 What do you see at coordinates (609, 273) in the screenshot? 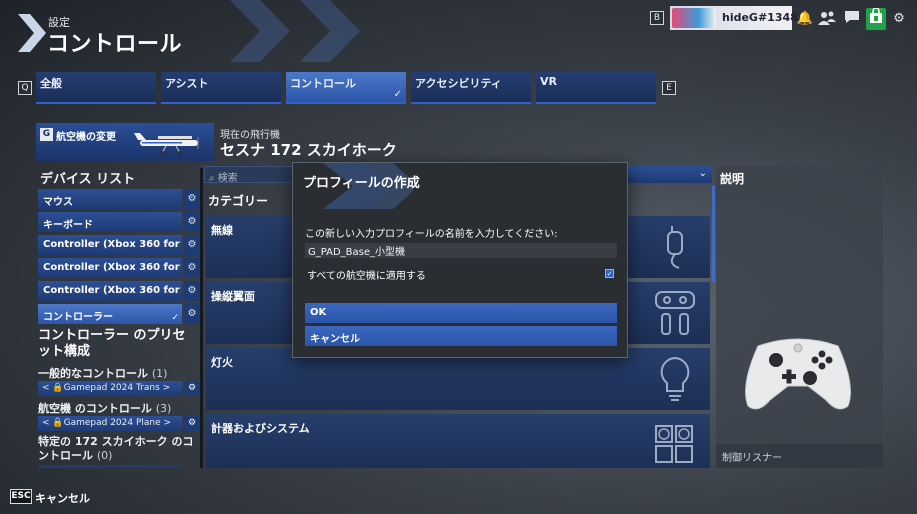
I see `apply-all-checkbox: ✓` at bounding box center [609, 273].